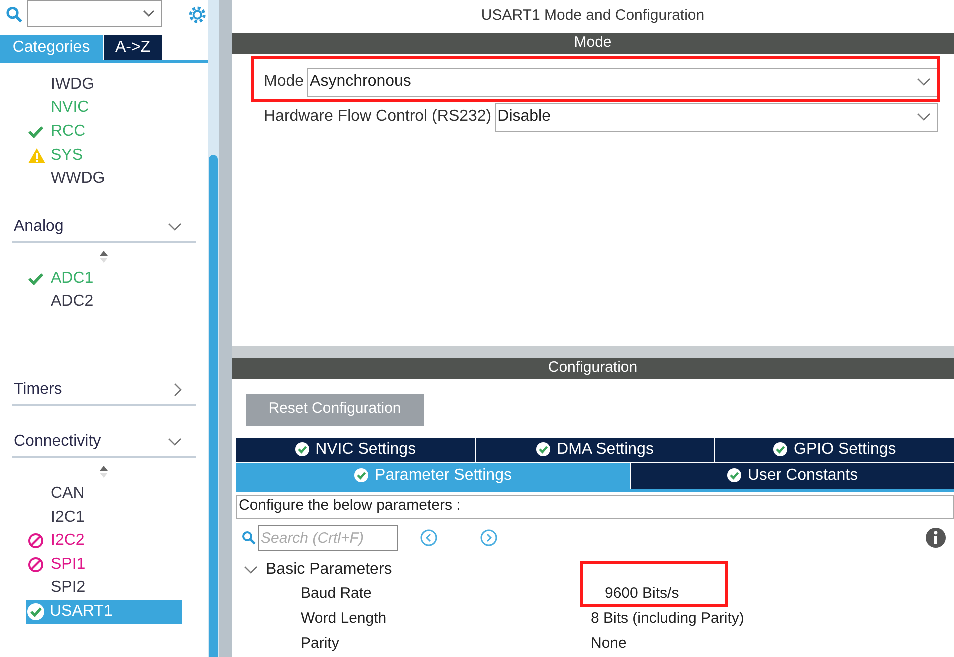  Describe the element at coordinates (284, 82) in the screenshot. I see `field-label: Mode` at that location.